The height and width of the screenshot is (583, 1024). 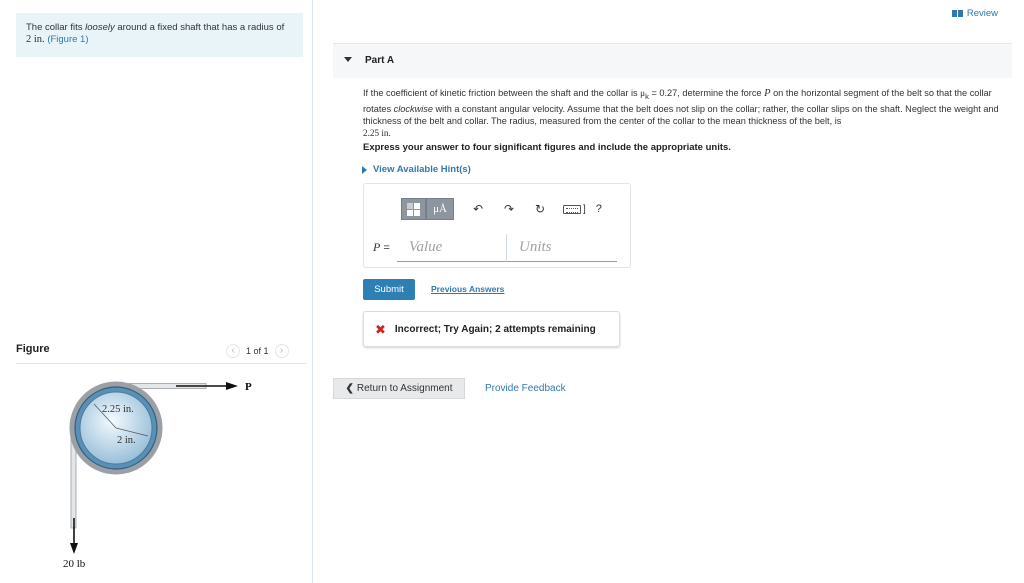 I want to click on radius-value: 2.25 in., so click(x=377, y=132).